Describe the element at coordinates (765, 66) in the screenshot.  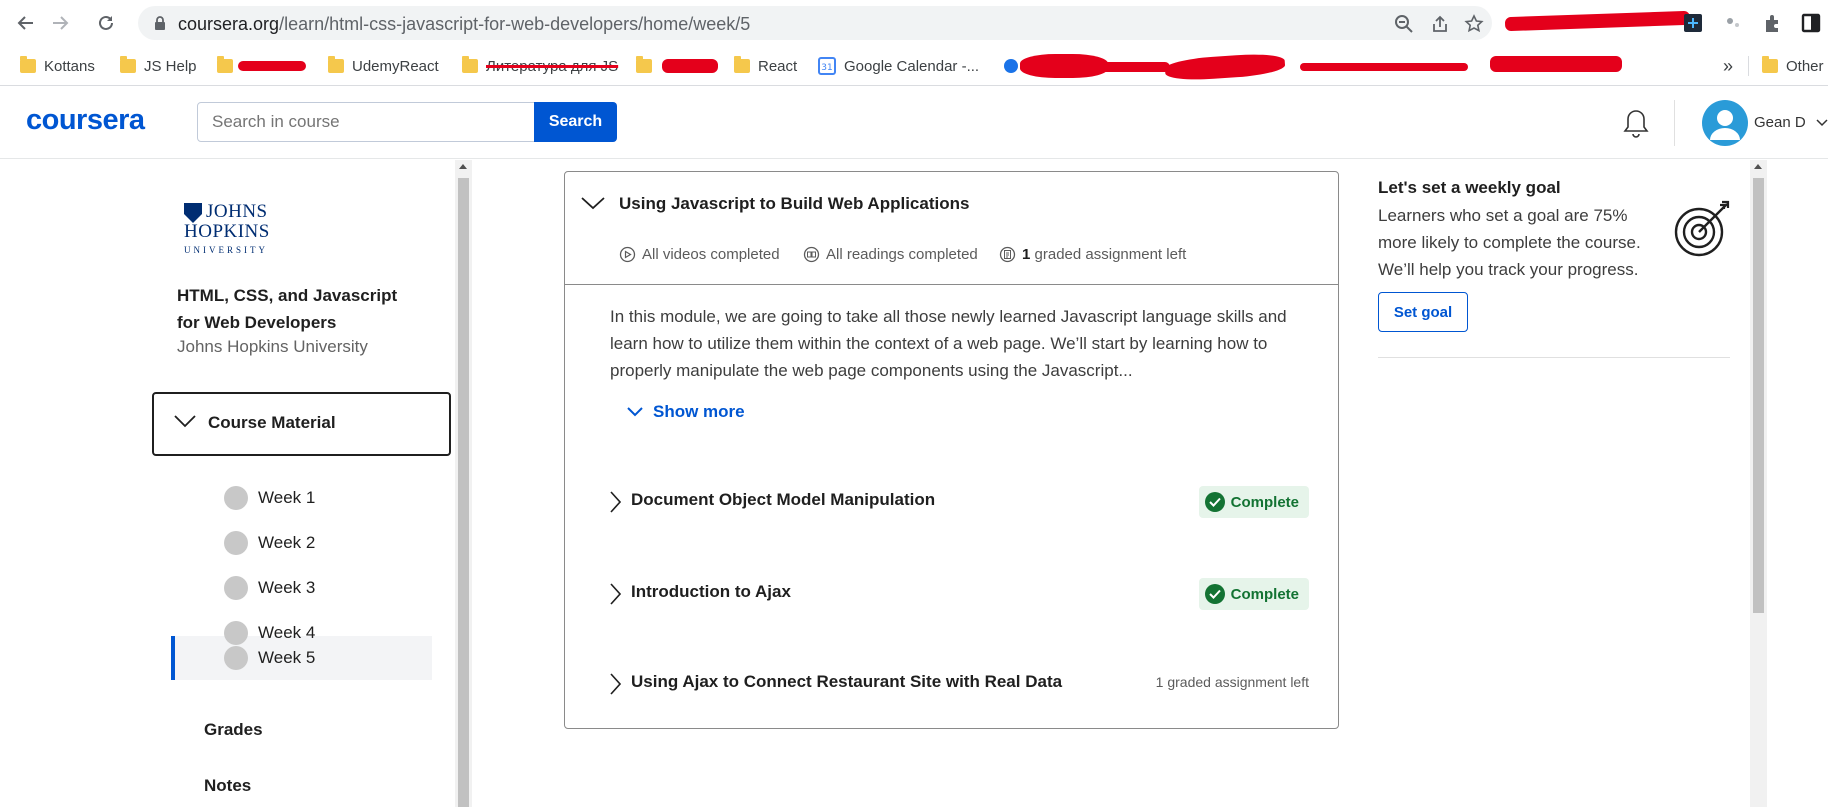
I see `bookmark-react: React` at that location.